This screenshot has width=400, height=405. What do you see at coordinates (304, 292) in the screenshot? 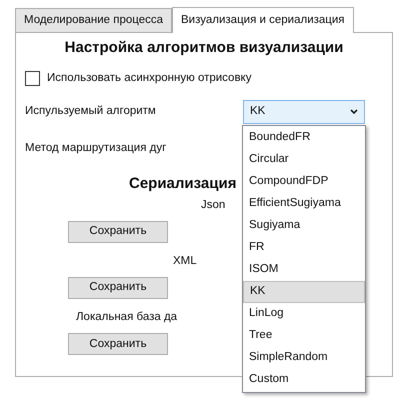
I see `dropdown-option: KK` at bounding box center [304, 292].